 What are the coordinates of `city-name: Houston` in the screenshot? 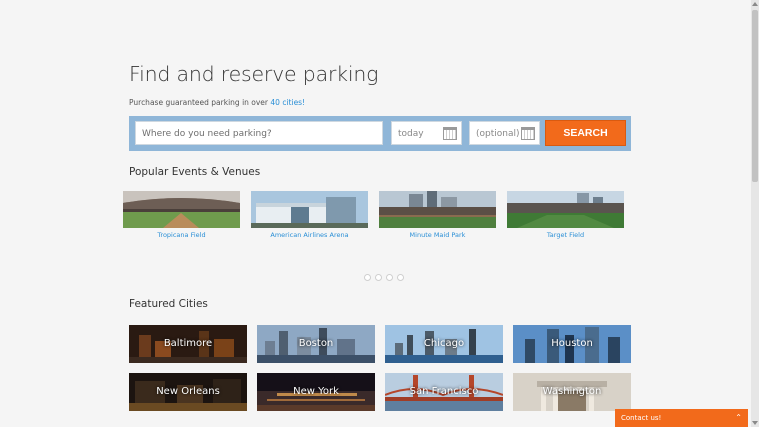 It's located at (572, 343).